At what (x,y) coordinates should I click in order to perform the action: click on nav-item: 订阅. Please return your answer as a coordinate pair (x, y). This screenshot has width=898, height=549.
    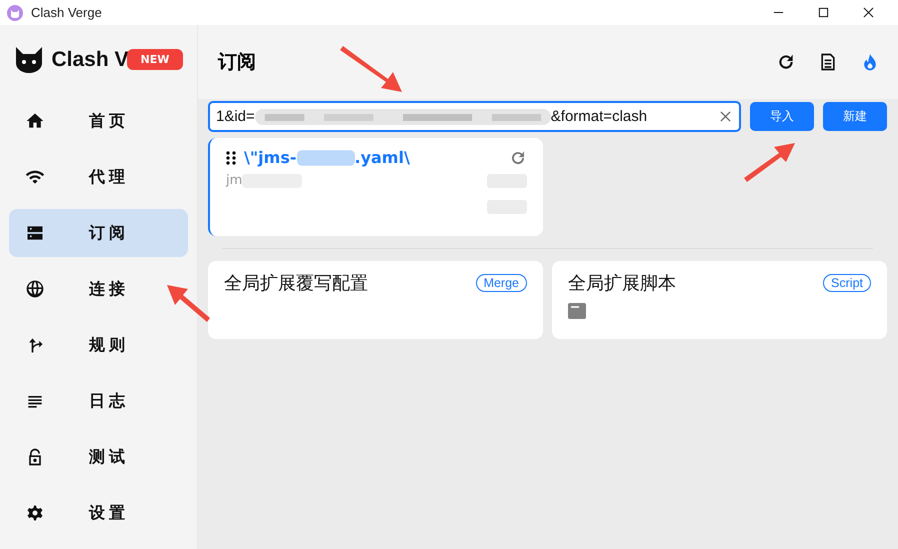
    Looking at the image, I should click on (98, 233).